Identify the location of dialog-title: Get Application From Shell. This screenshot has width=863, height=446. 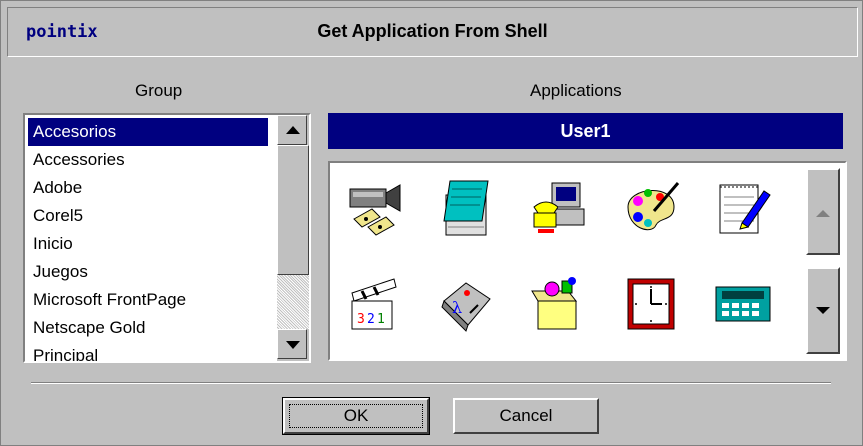
(432, 31).